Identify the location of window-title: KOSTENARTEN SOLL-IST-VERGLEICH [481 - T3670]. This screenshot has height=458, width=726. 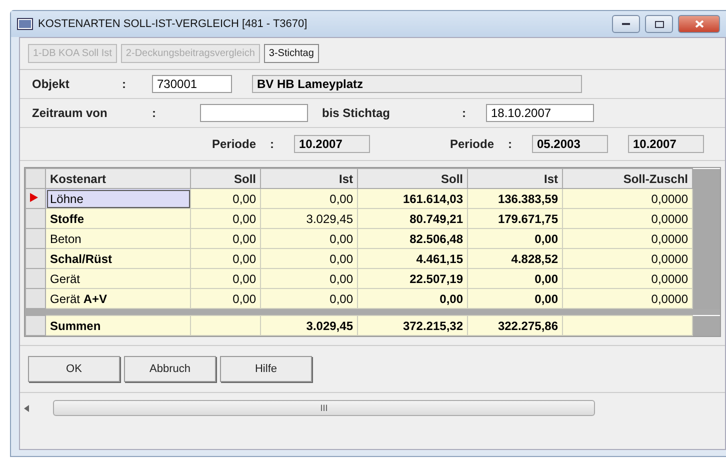
(173, 24).